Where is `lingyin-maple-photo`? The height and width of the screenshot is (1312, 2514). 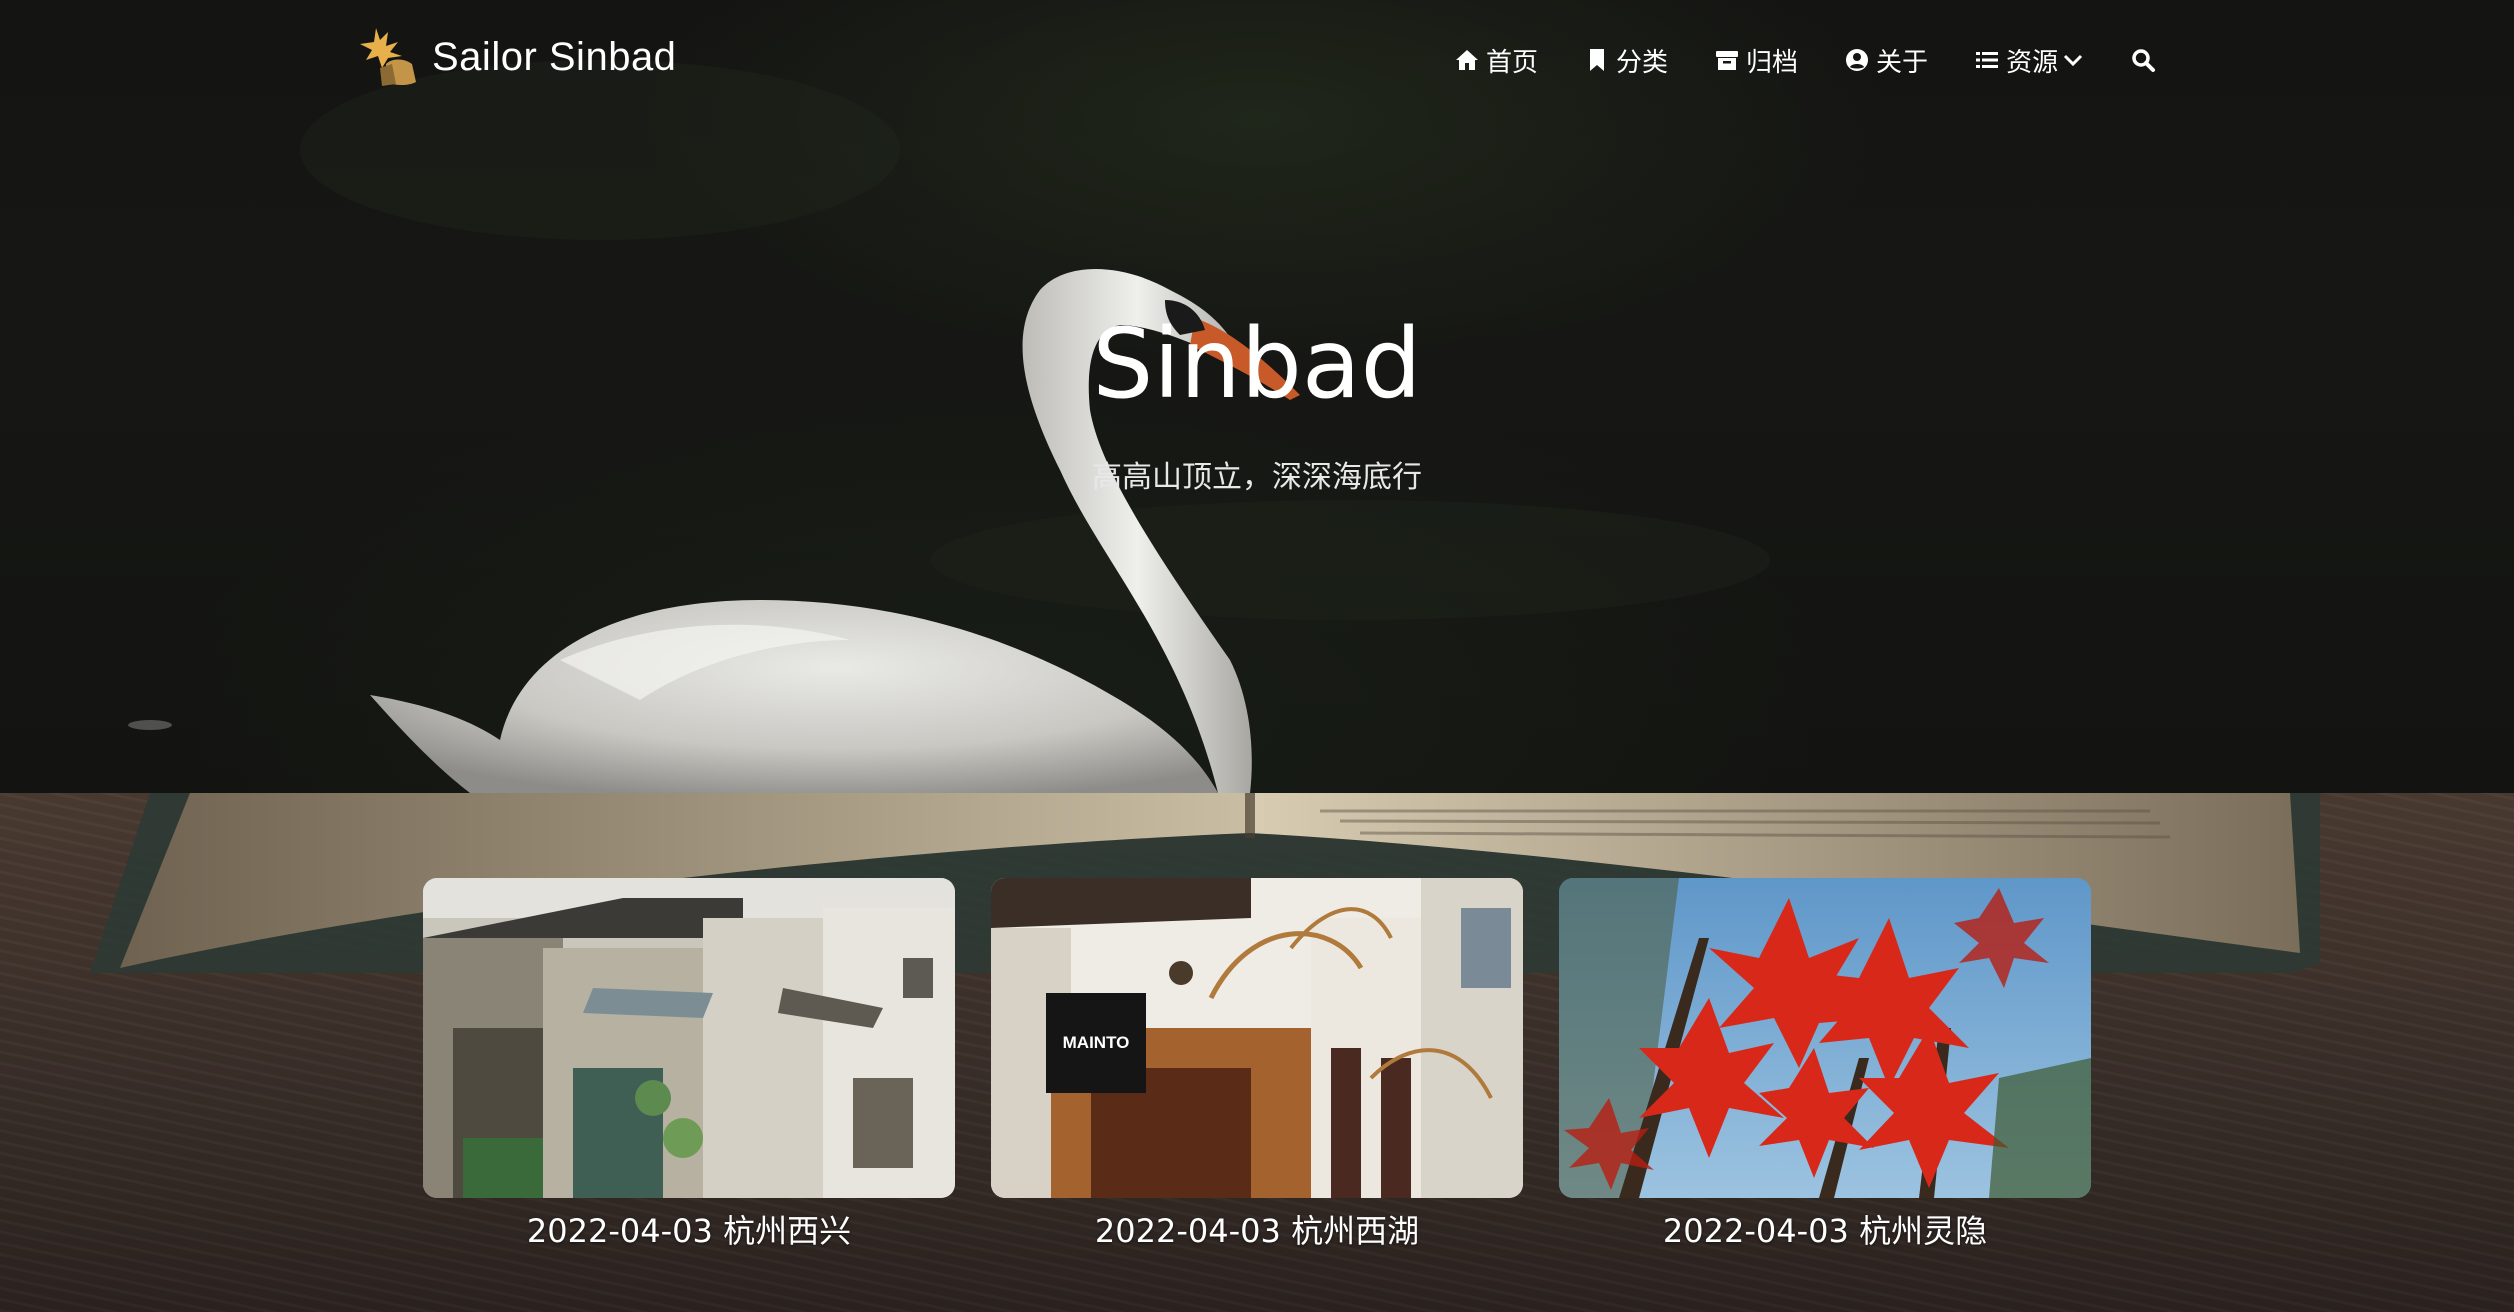 lingyin-maple-photo is located at coordinates (1825, 1038).